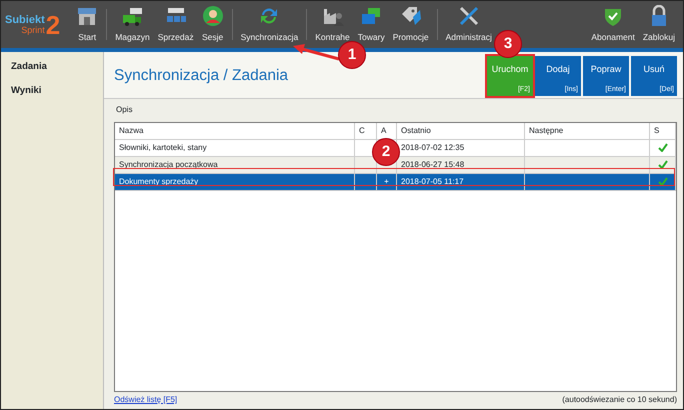 Image resolution: width=684 pixels, height=410 pixels. I want to click on sidebar-item: Wyniki, so click(52, 91).